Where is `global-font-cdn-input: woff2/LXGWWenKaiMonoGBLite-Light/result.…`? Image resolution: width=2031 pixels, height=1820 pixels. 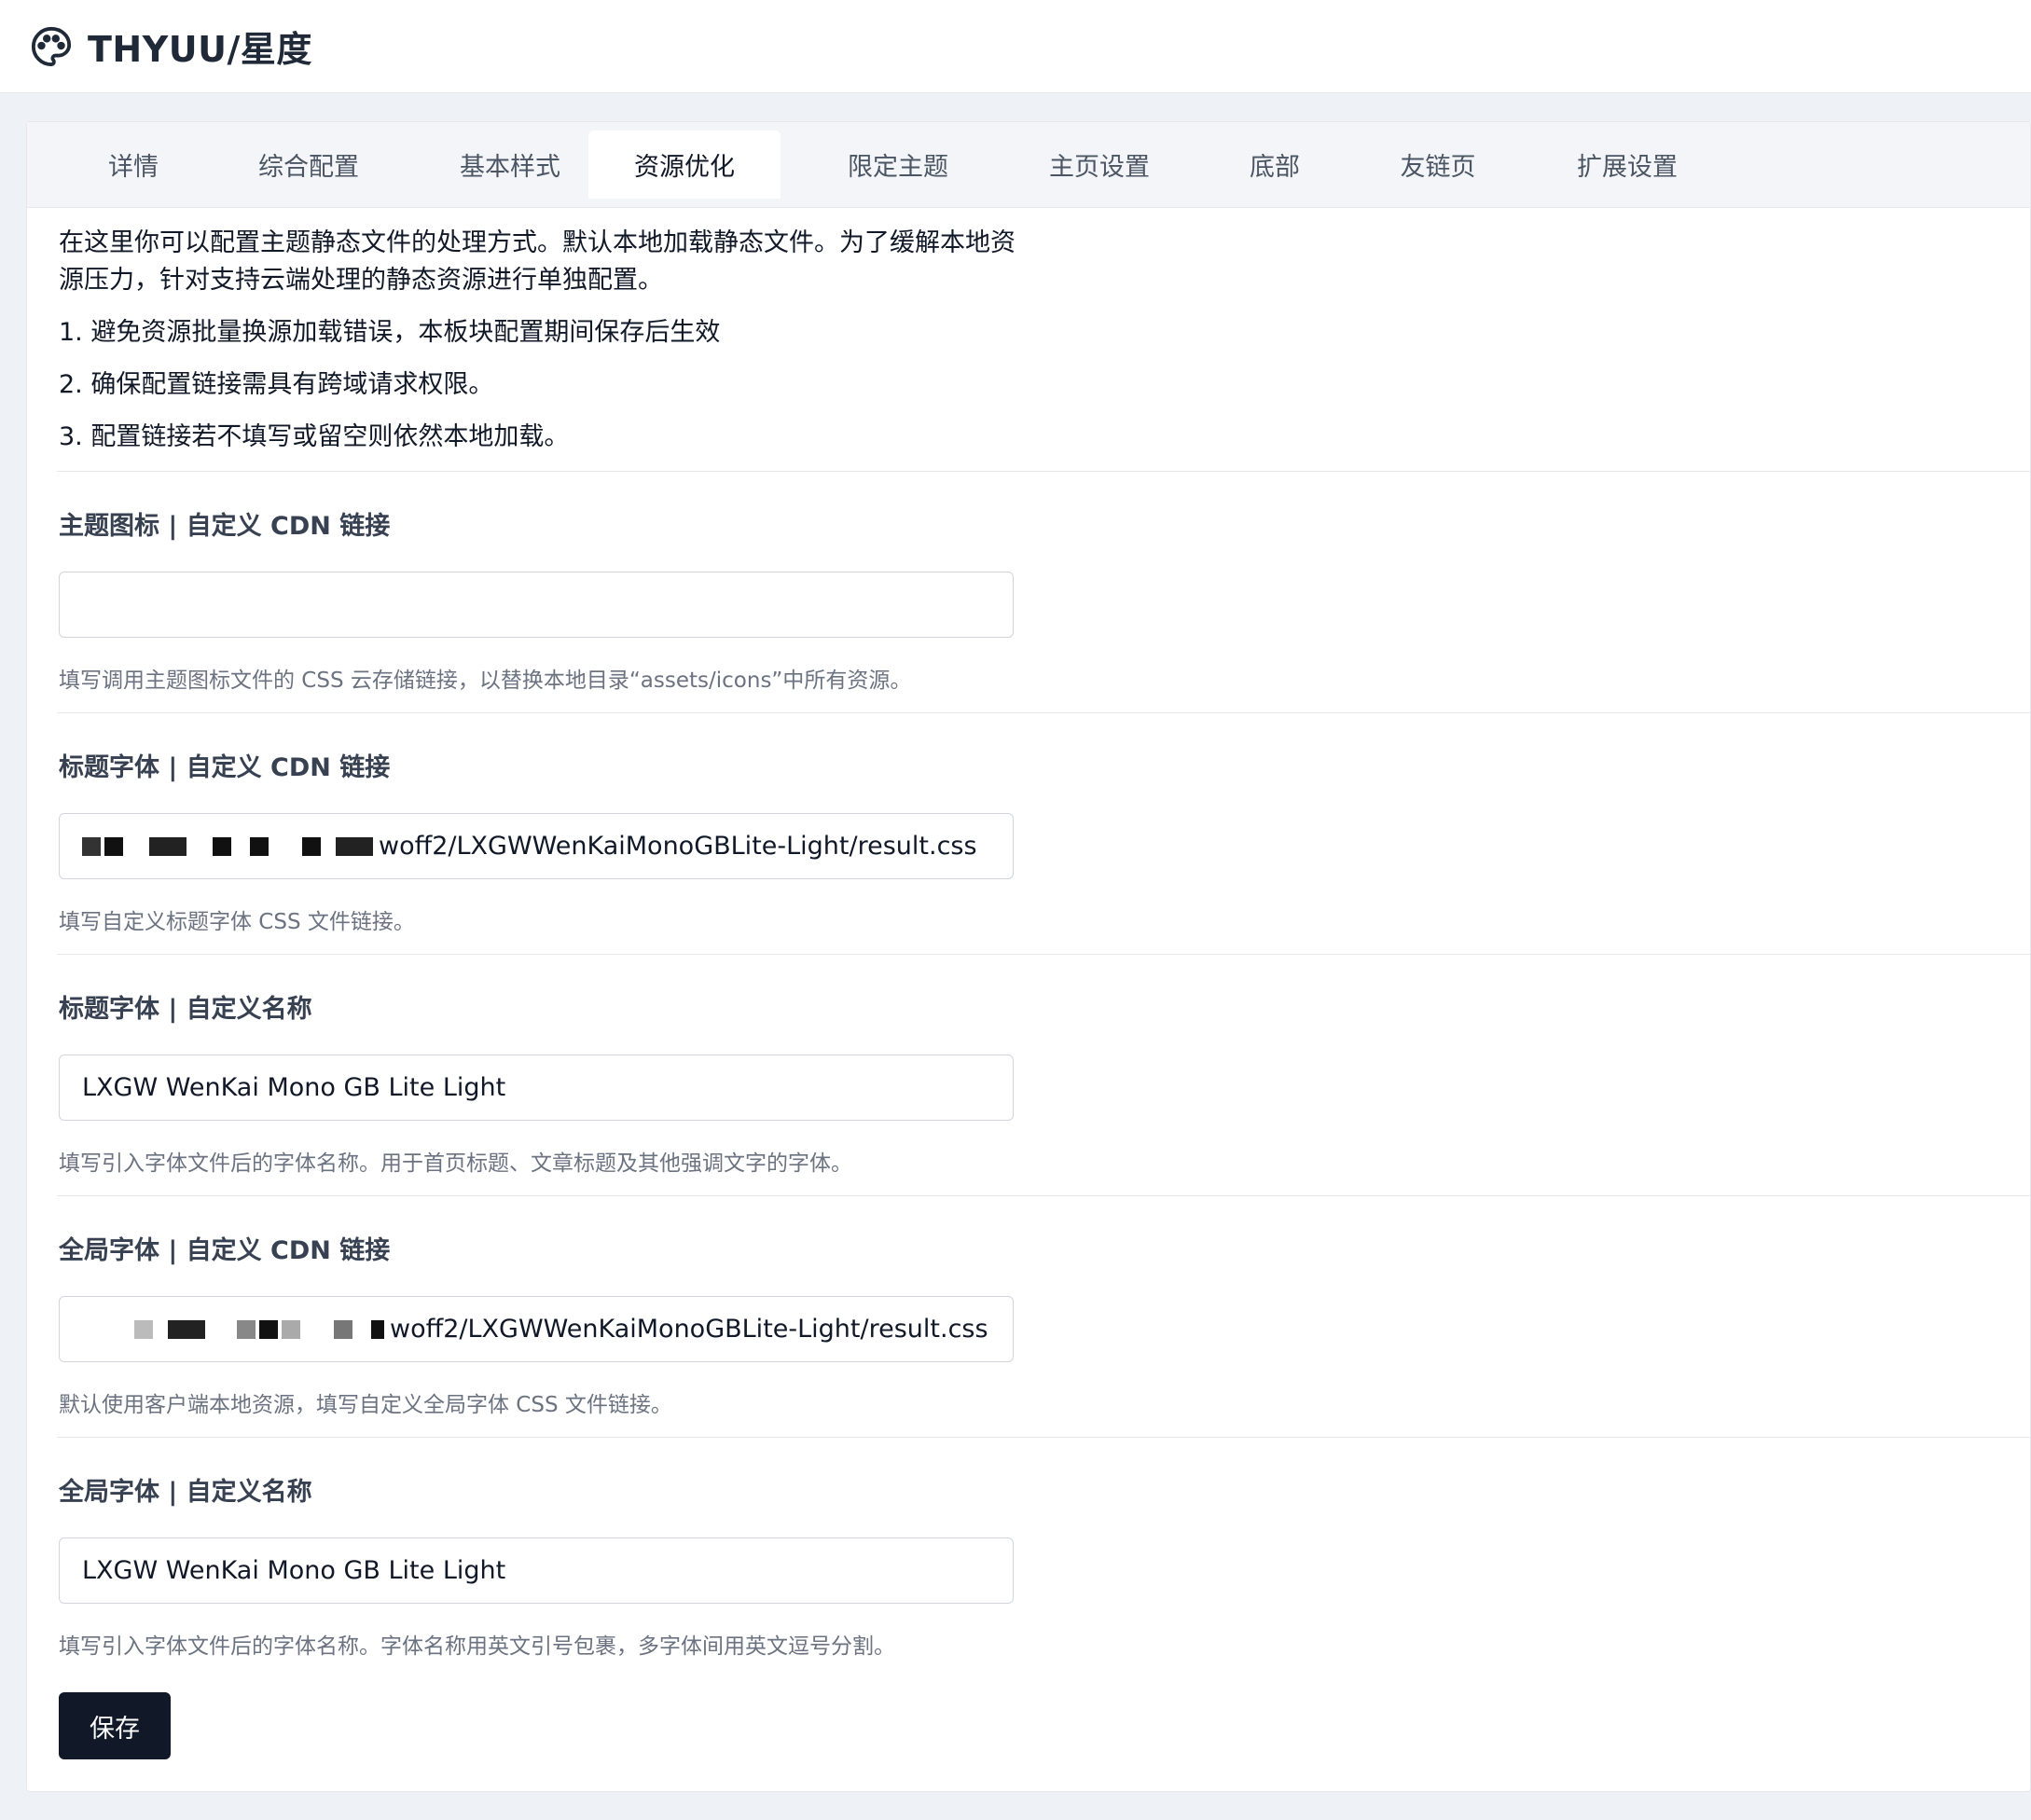
global-font-cdn-input: woff2/LXGWWenKaiMonoGBLite-Light/result.… is located at coordinates (536, 1329).